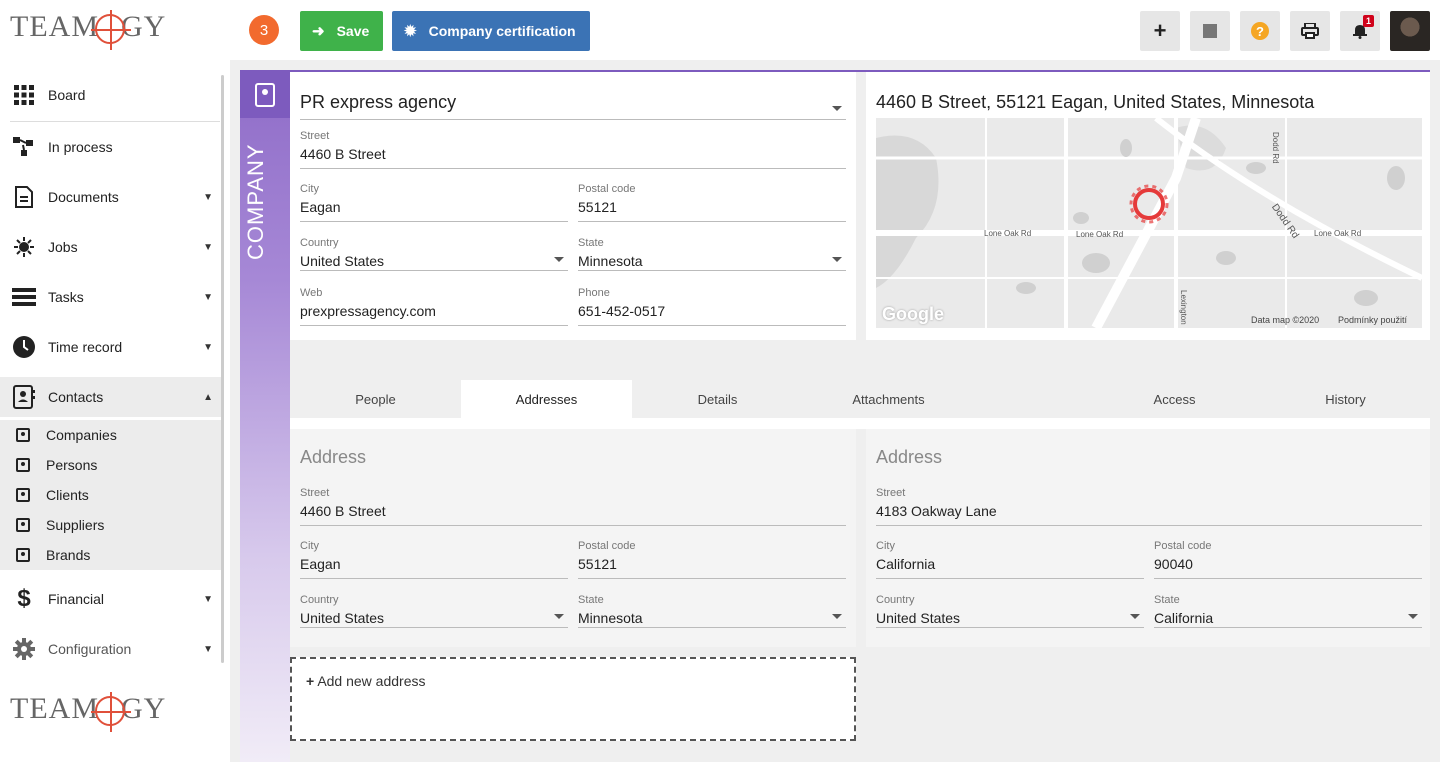 This screenshot has height=762, width=1440. What do you see at coordinates (24, 247) in the screenshot?
I see `jobs-icon` at bounding box center [24, 247].